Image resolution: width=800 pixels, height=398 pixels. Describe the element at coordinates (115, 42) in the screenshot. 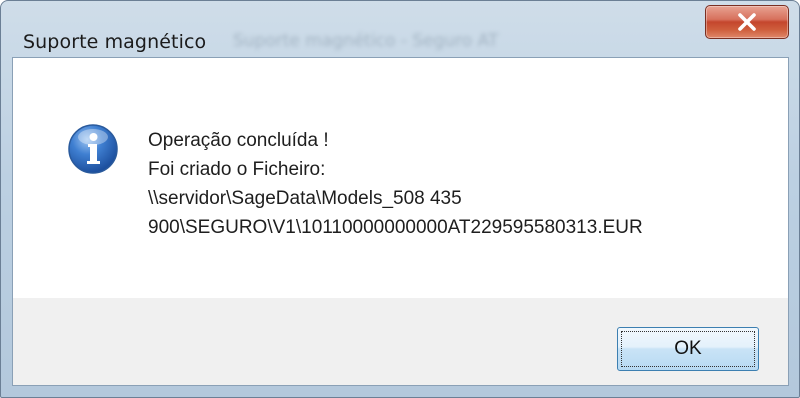

I see `window-title: Suporte magnético` at that location.